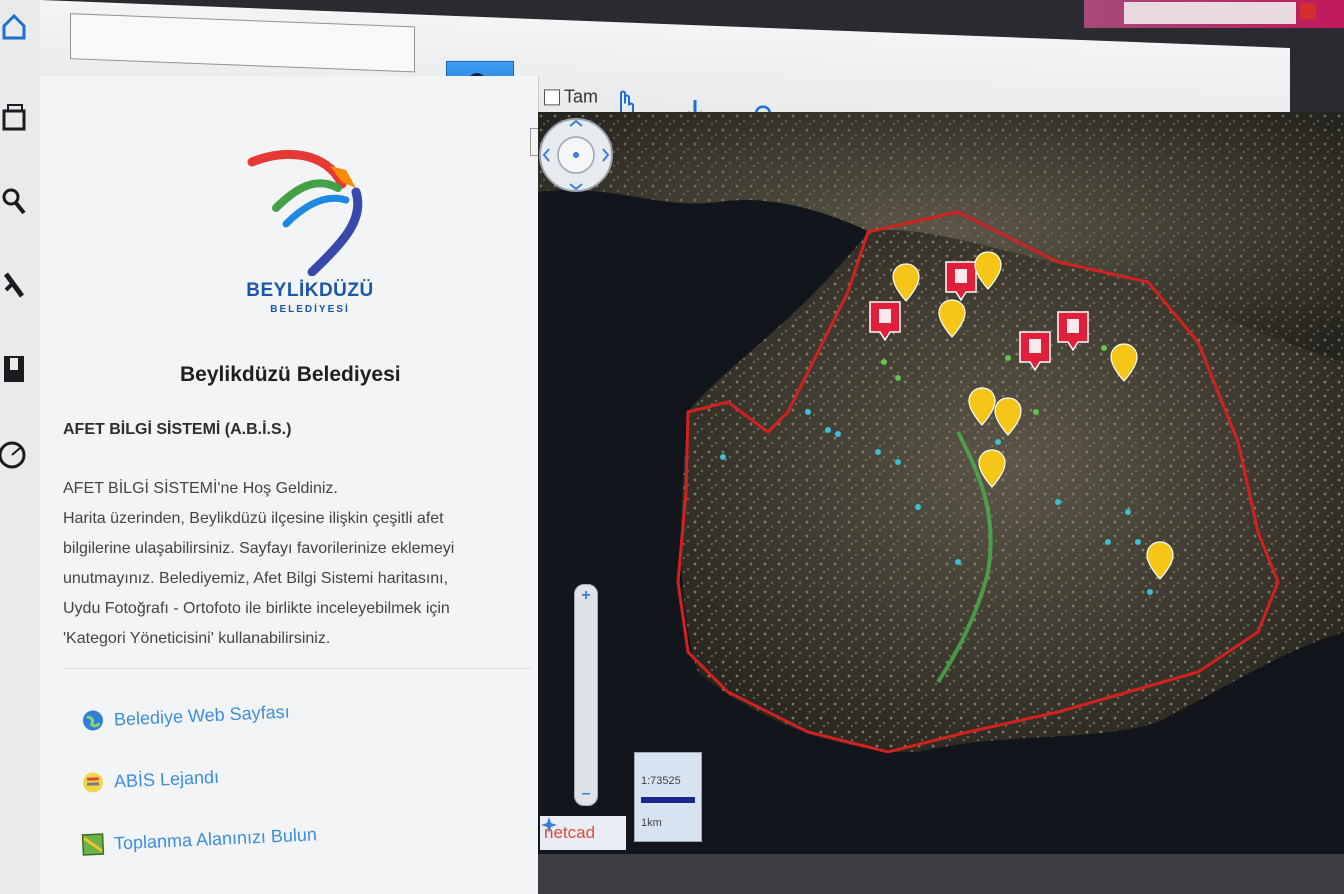  I want to click on link-label: ABİS Lejandı, so click(166, 779).